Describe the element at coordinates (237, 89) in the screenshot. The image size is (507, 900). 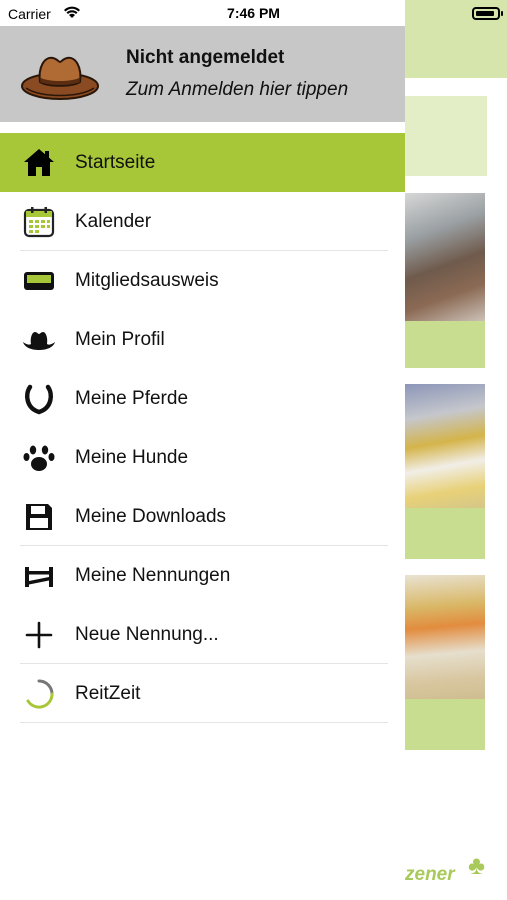
I see `account-subtitle: Zum Anmelden hier tippen` at that location.